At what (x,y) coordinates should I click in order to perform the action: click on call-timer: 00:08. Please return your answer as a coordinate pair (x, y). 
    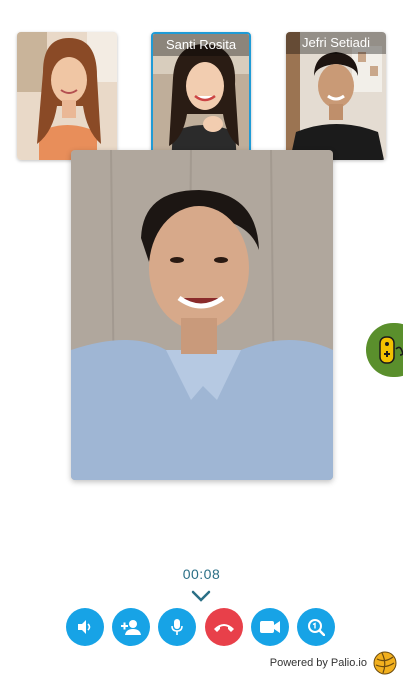
    Looking at the image, I should click on (201, 574).